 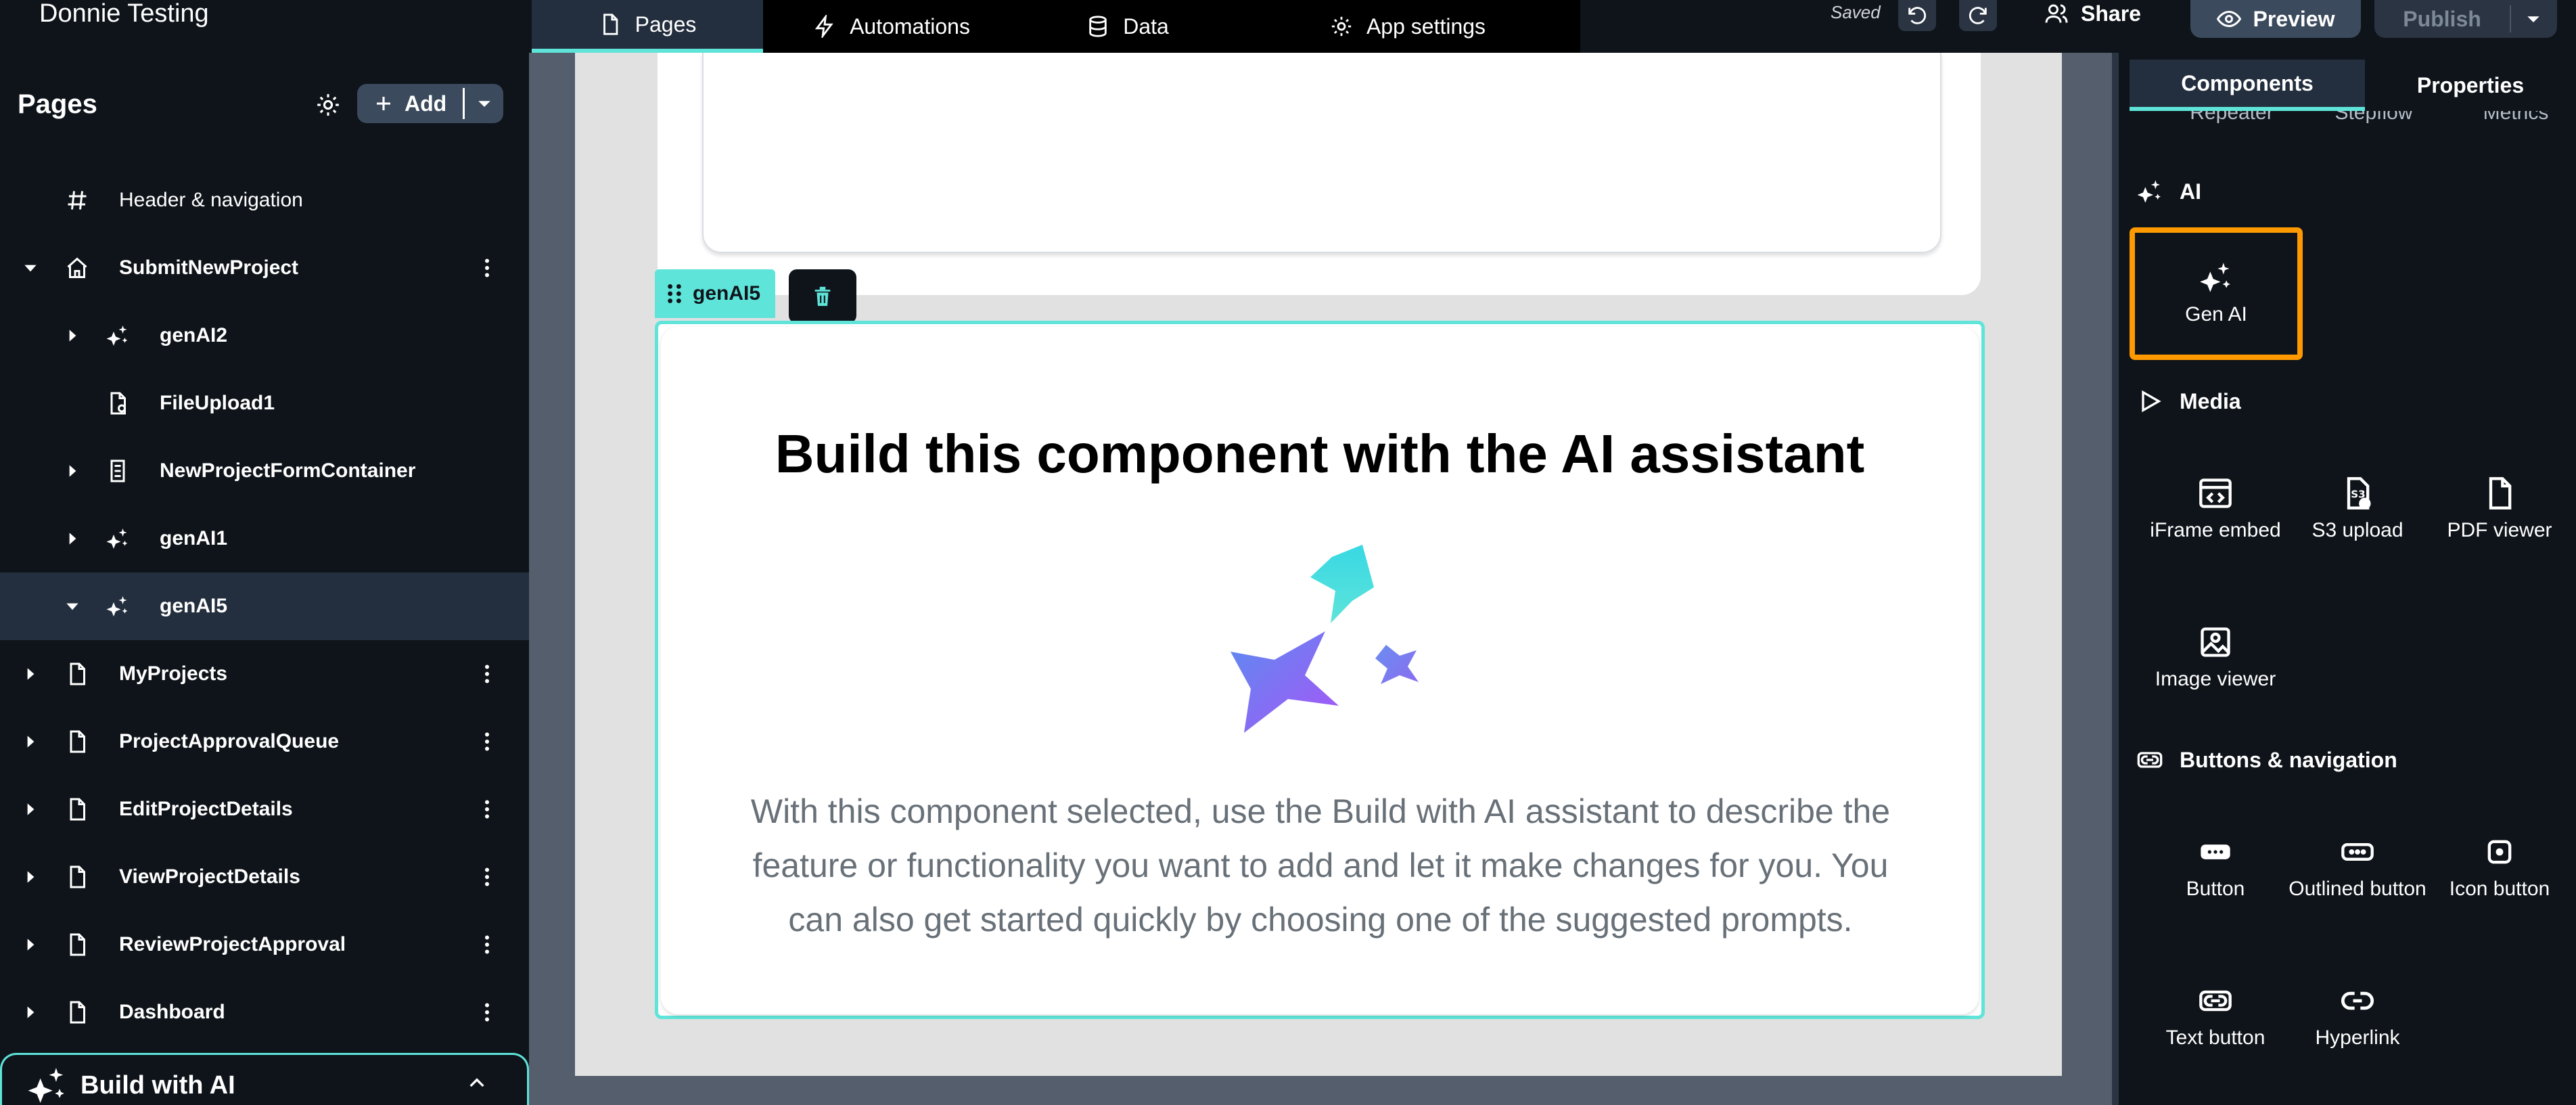 What do you see at coordinates (2499, 509) in the screenshot?
I see `component-pdf-viewer: PDF viewer` at bounding box center [2499, 509].